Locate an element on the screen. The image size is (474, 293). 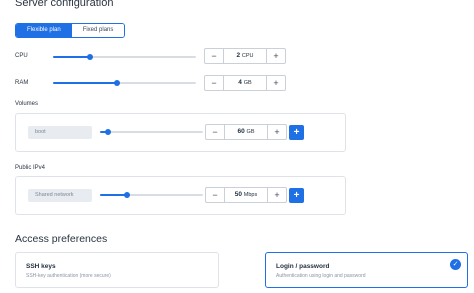
volume-name-pill: boot is located at coordinates (60, 132).